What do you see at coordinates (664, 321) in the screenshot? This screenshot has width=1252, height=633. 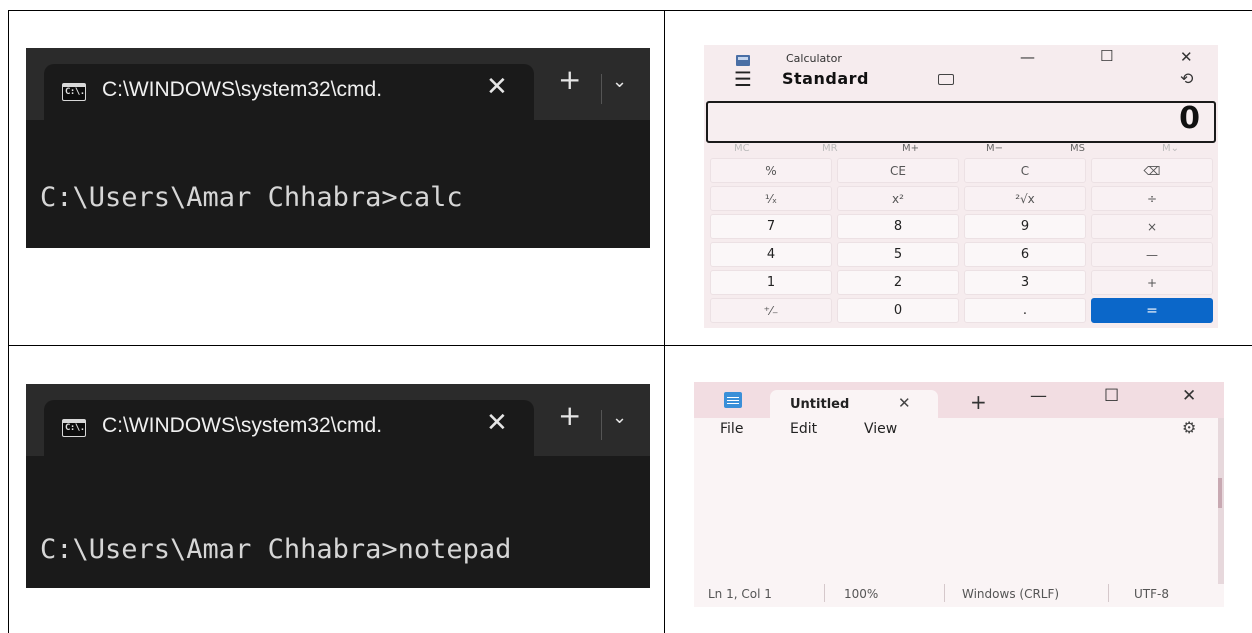 I see `table-border-center` at bounding box center [664, 321].